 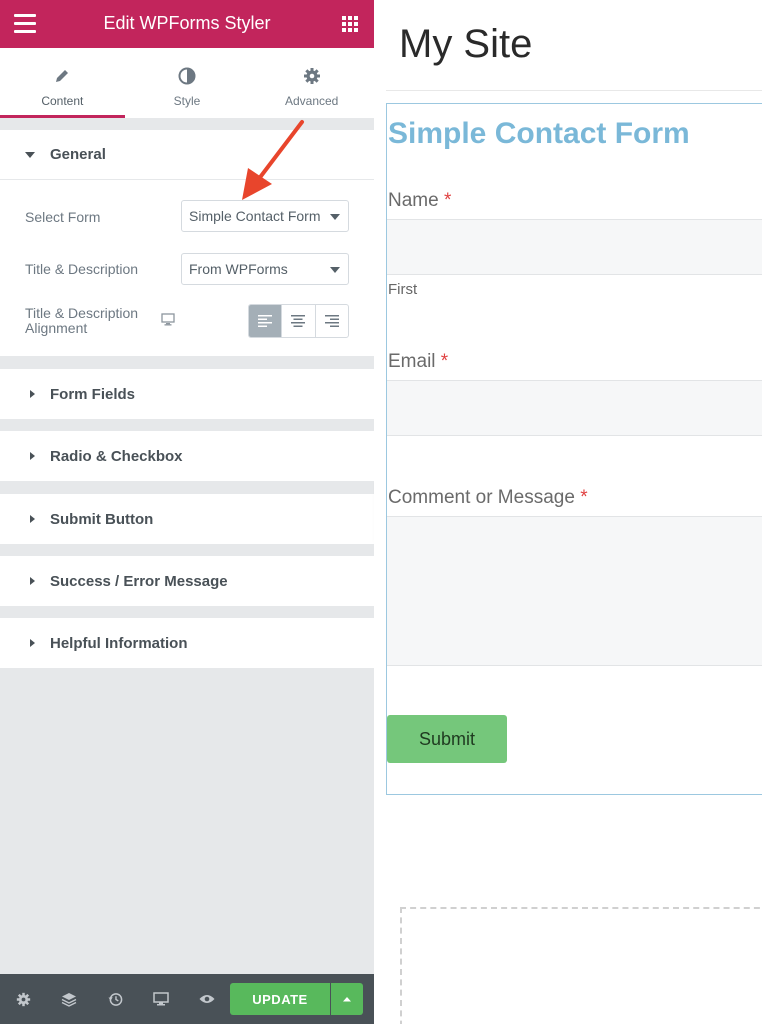 I want to click on section-title: General, so click(x=78, y=154).